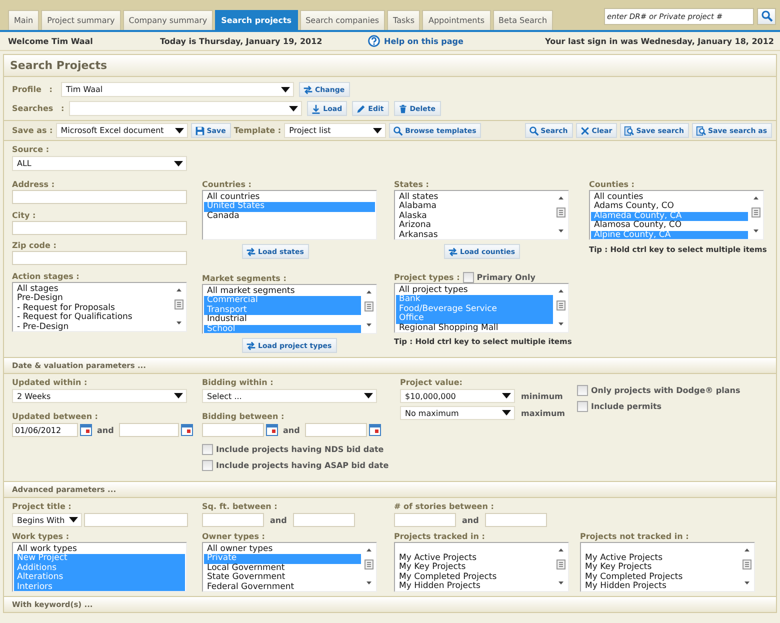  I want to click on tab: Company summary, so click(168, 20).